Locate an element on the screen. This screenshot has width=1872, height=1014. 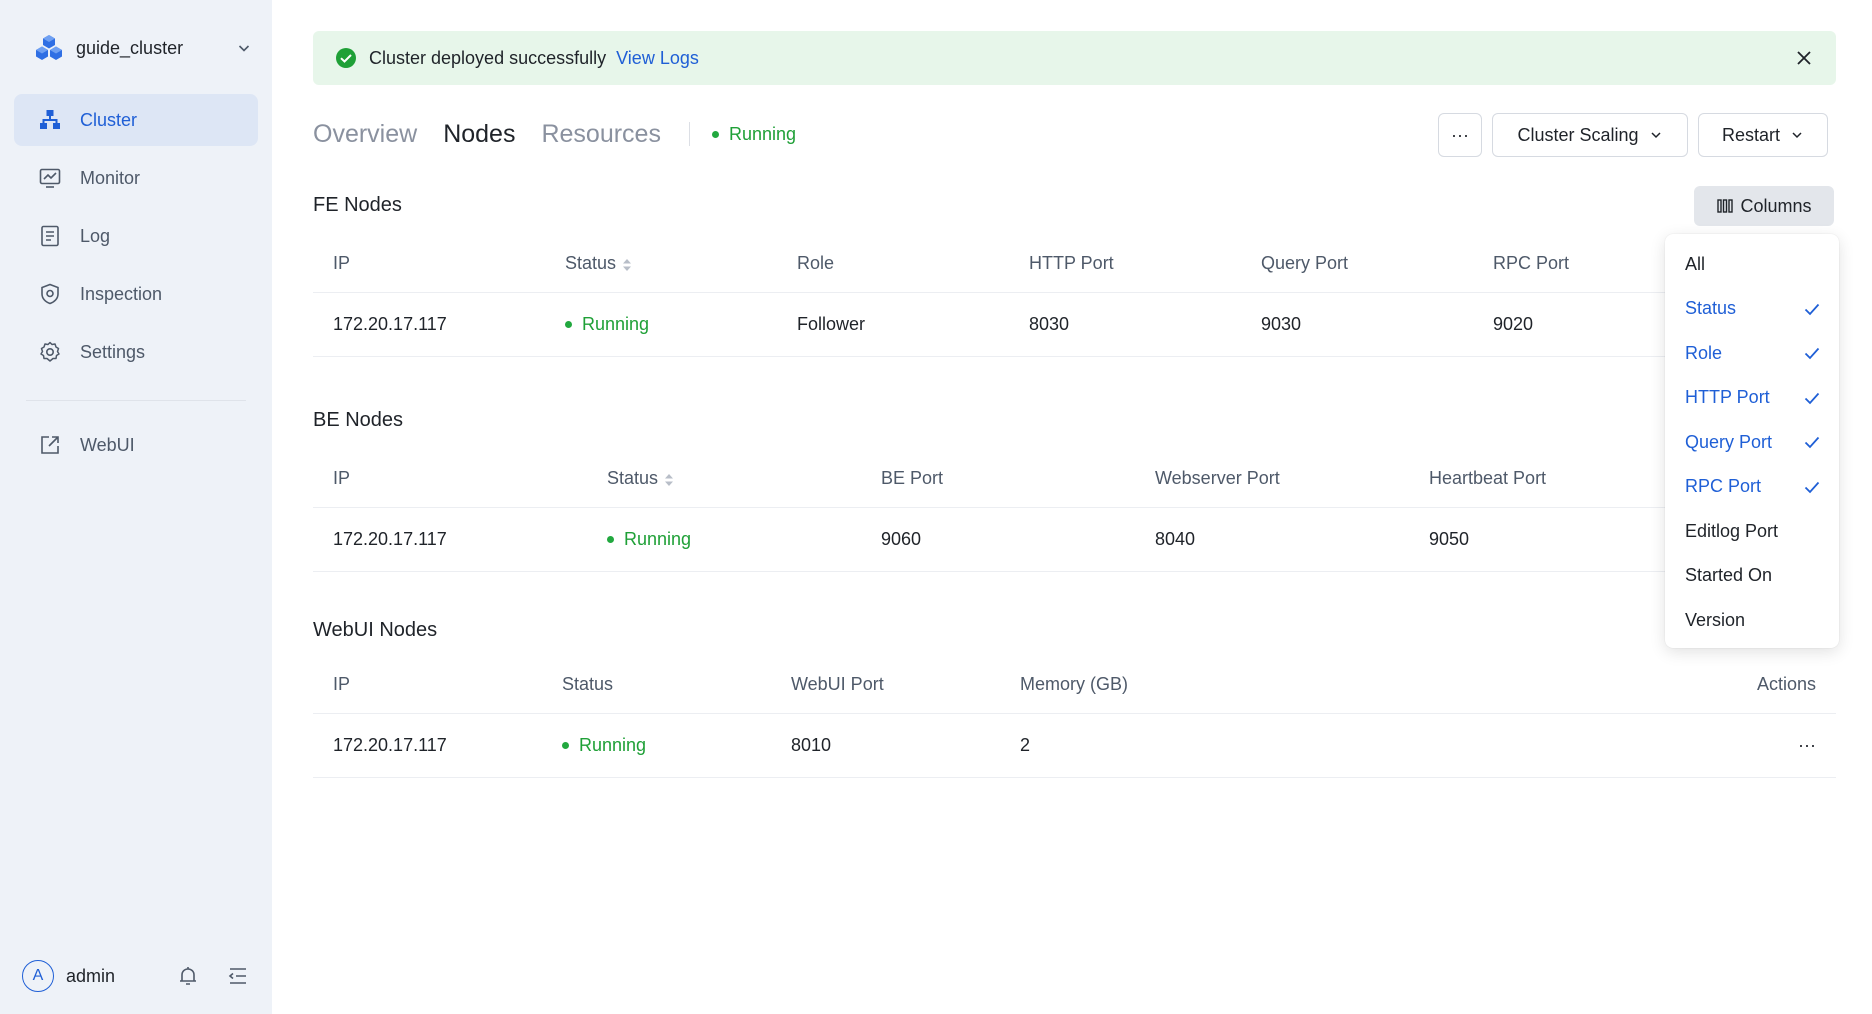
option-label: Editlog Port is located at coordinates (1732, 530).